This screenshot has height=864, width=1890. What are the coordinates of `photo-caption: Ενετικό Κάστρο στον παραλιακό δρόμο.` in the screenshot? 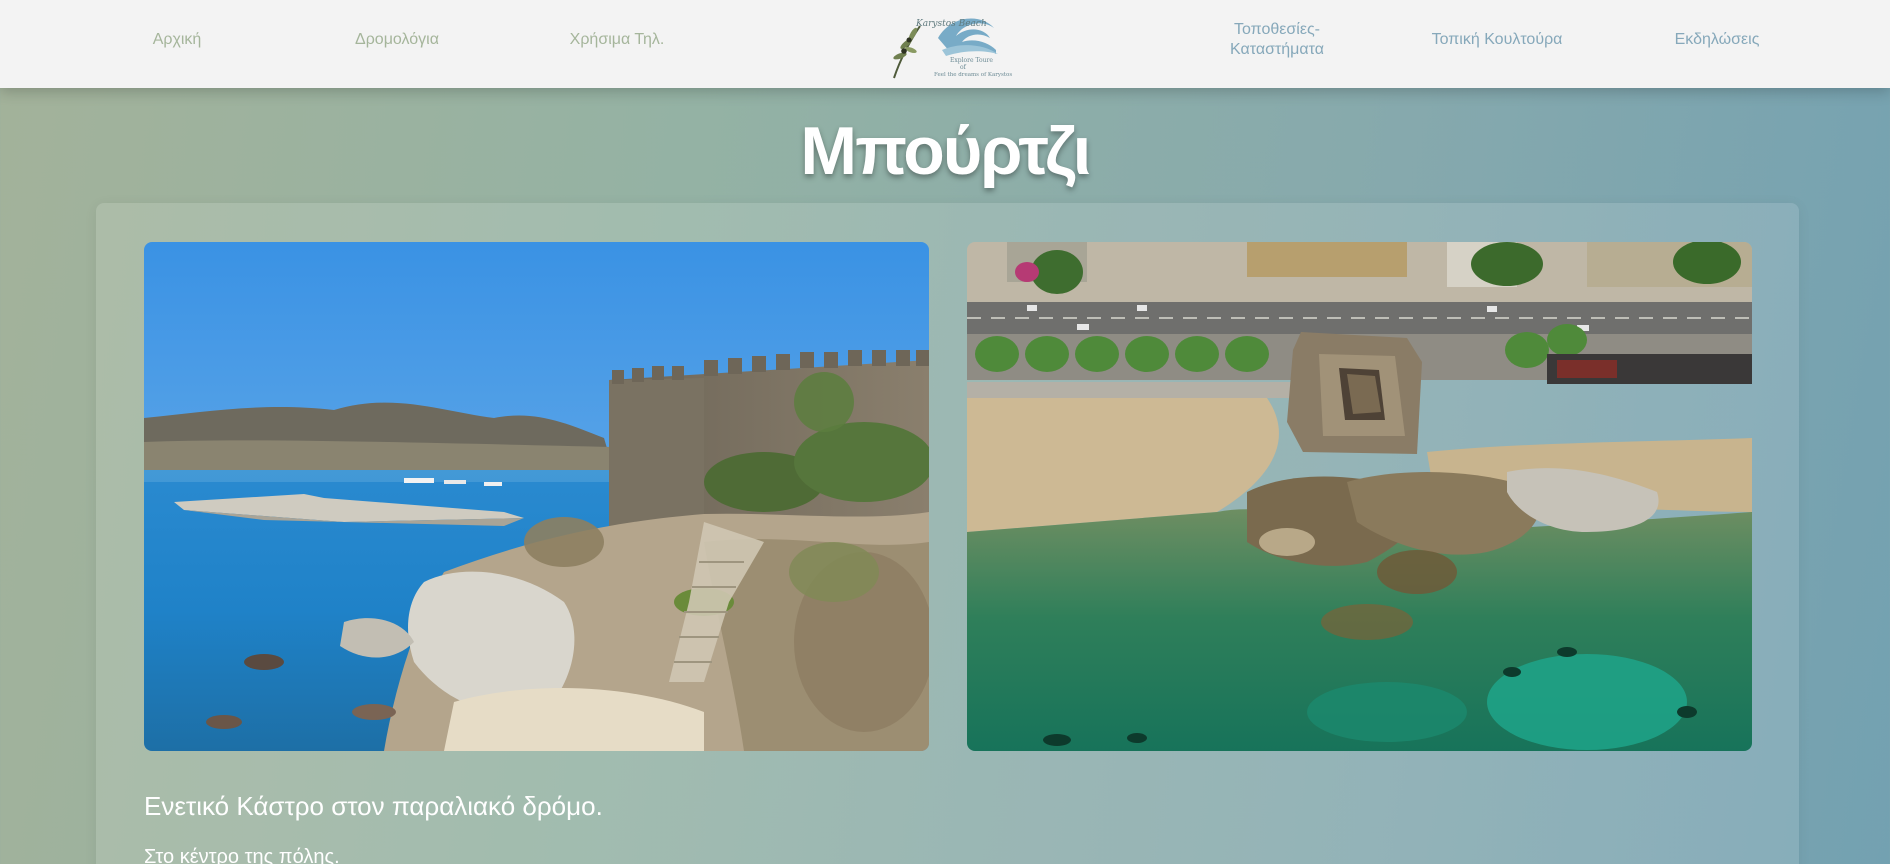 It's located at (373, 806).